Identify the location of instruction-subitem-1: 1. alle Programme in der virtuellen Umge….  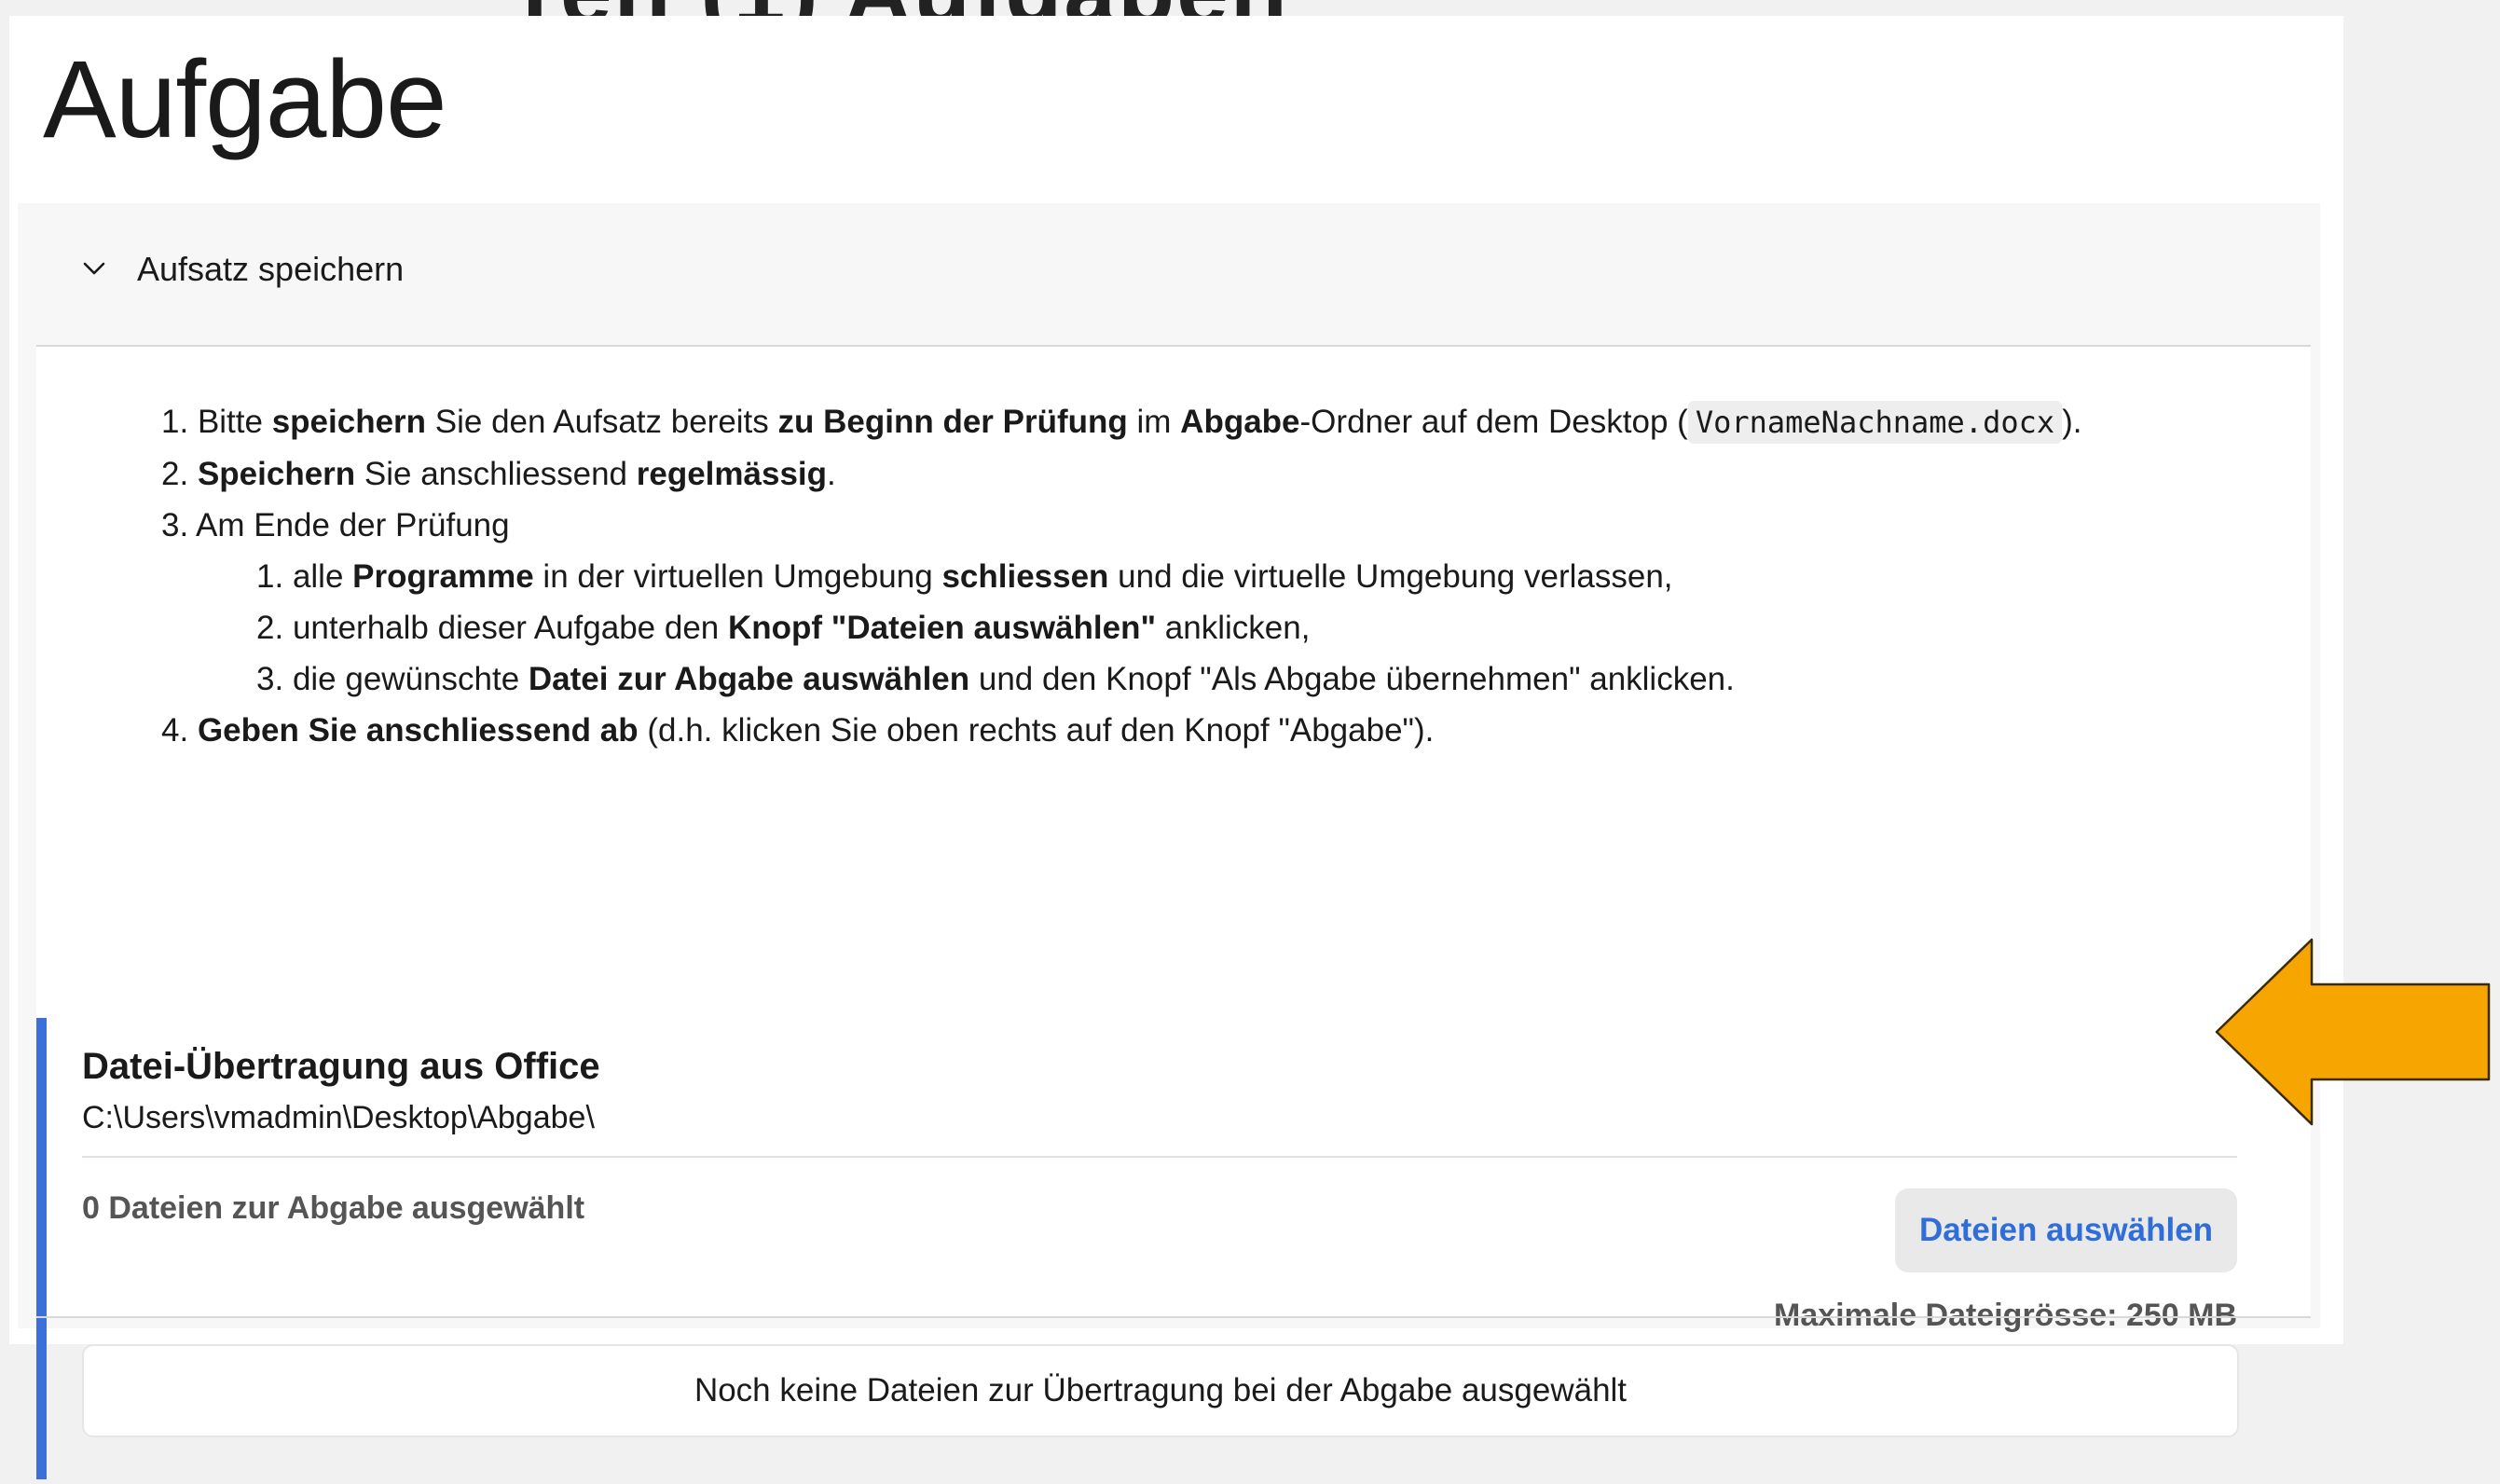
(964, 576).